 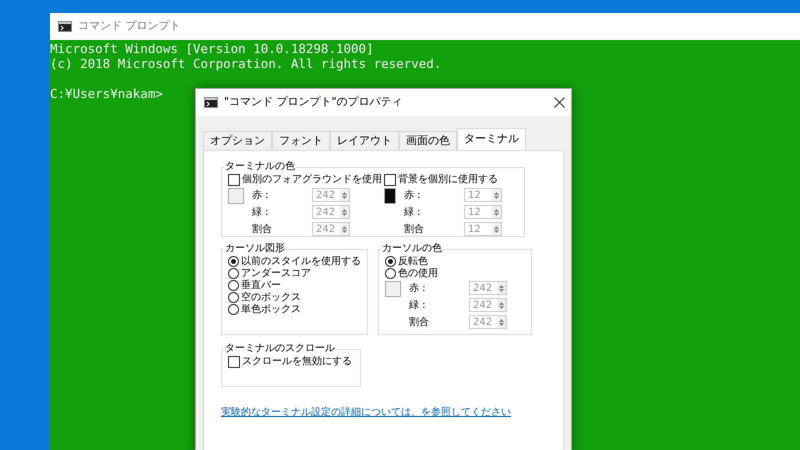 I want to click on radio-button: 以前のスタイルを使用する, so click(x=294, y=261).